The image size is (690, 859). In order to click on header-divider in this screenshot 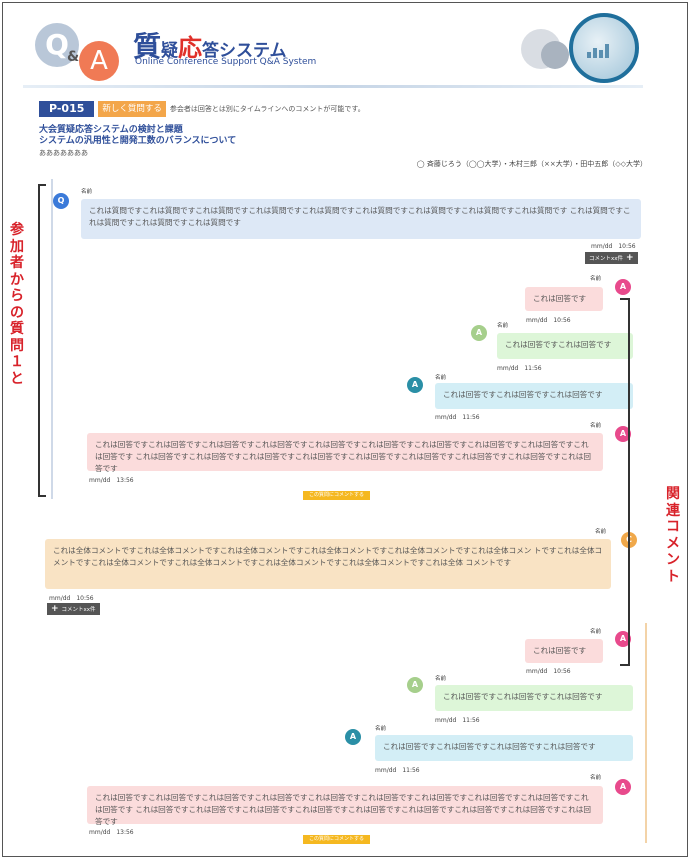, I will do `click(333, 86)`.